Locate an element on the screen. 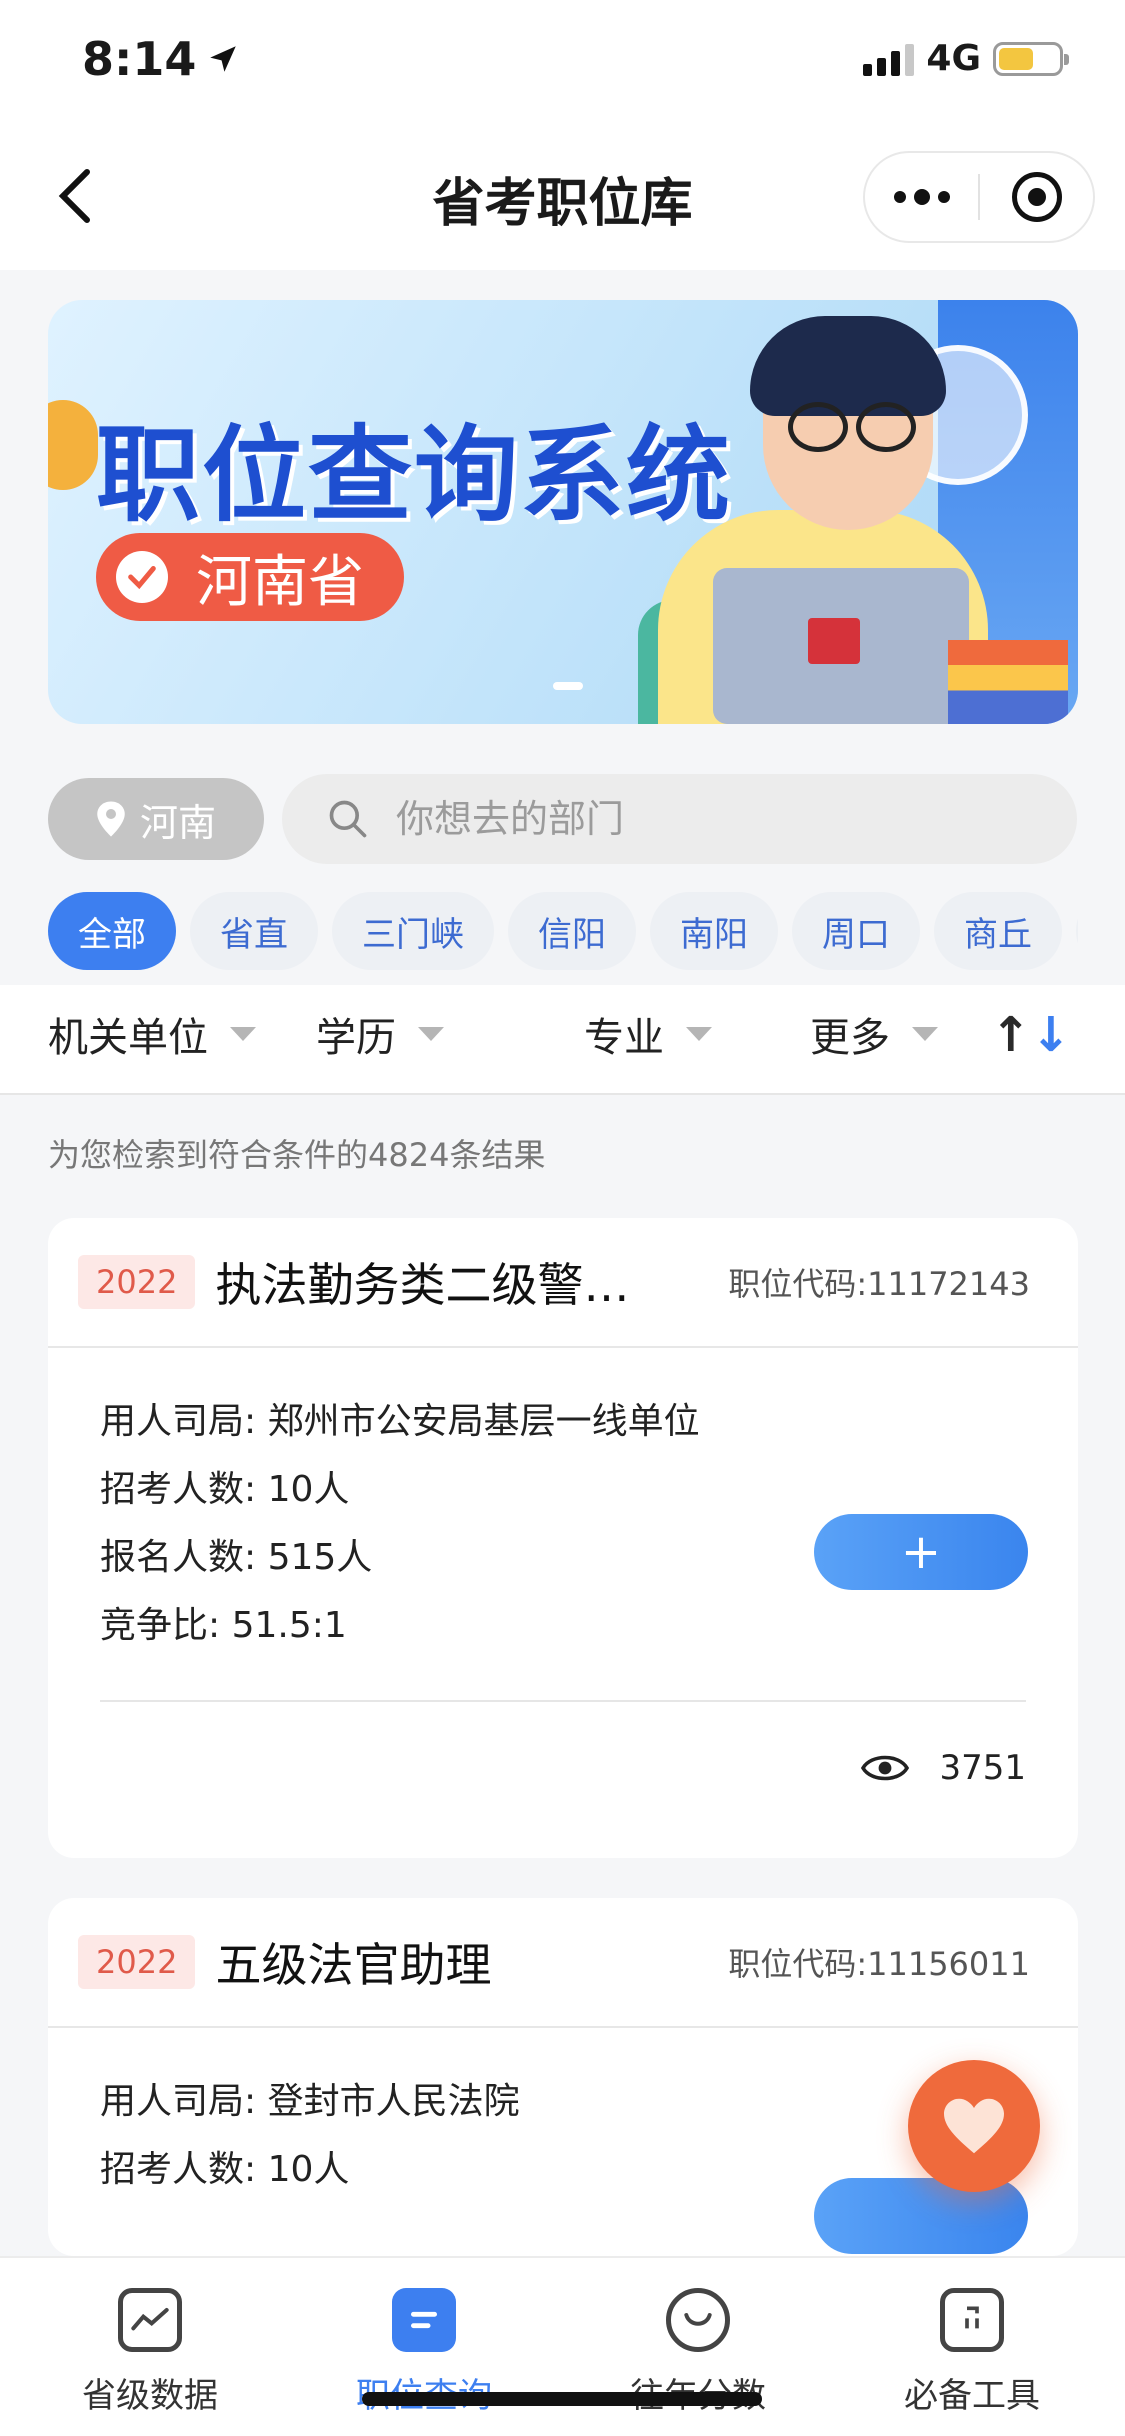 The height and width of the screenshot is (2436, 1125). status-time-text: 8:14 is located at coordinates (139, 59).